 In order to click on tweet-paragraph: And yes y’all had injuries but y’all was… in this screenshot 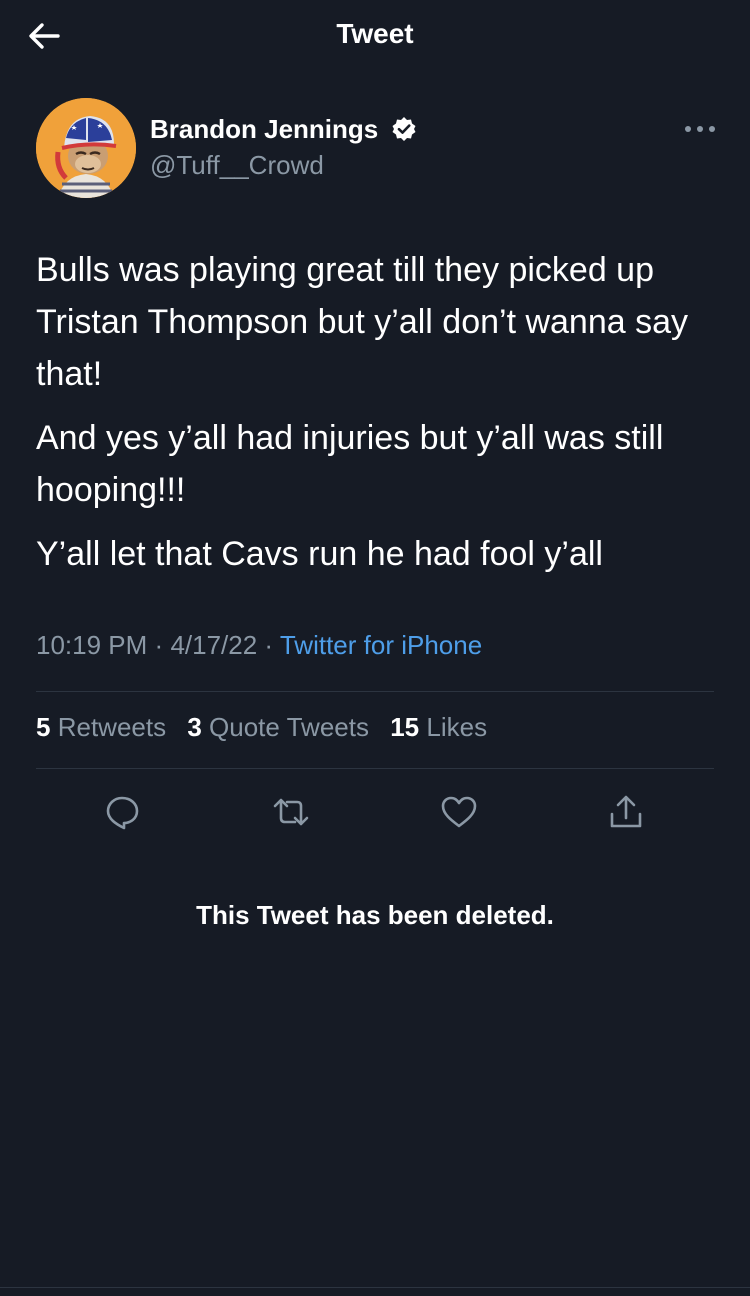, I will do `click(350, 464)`.